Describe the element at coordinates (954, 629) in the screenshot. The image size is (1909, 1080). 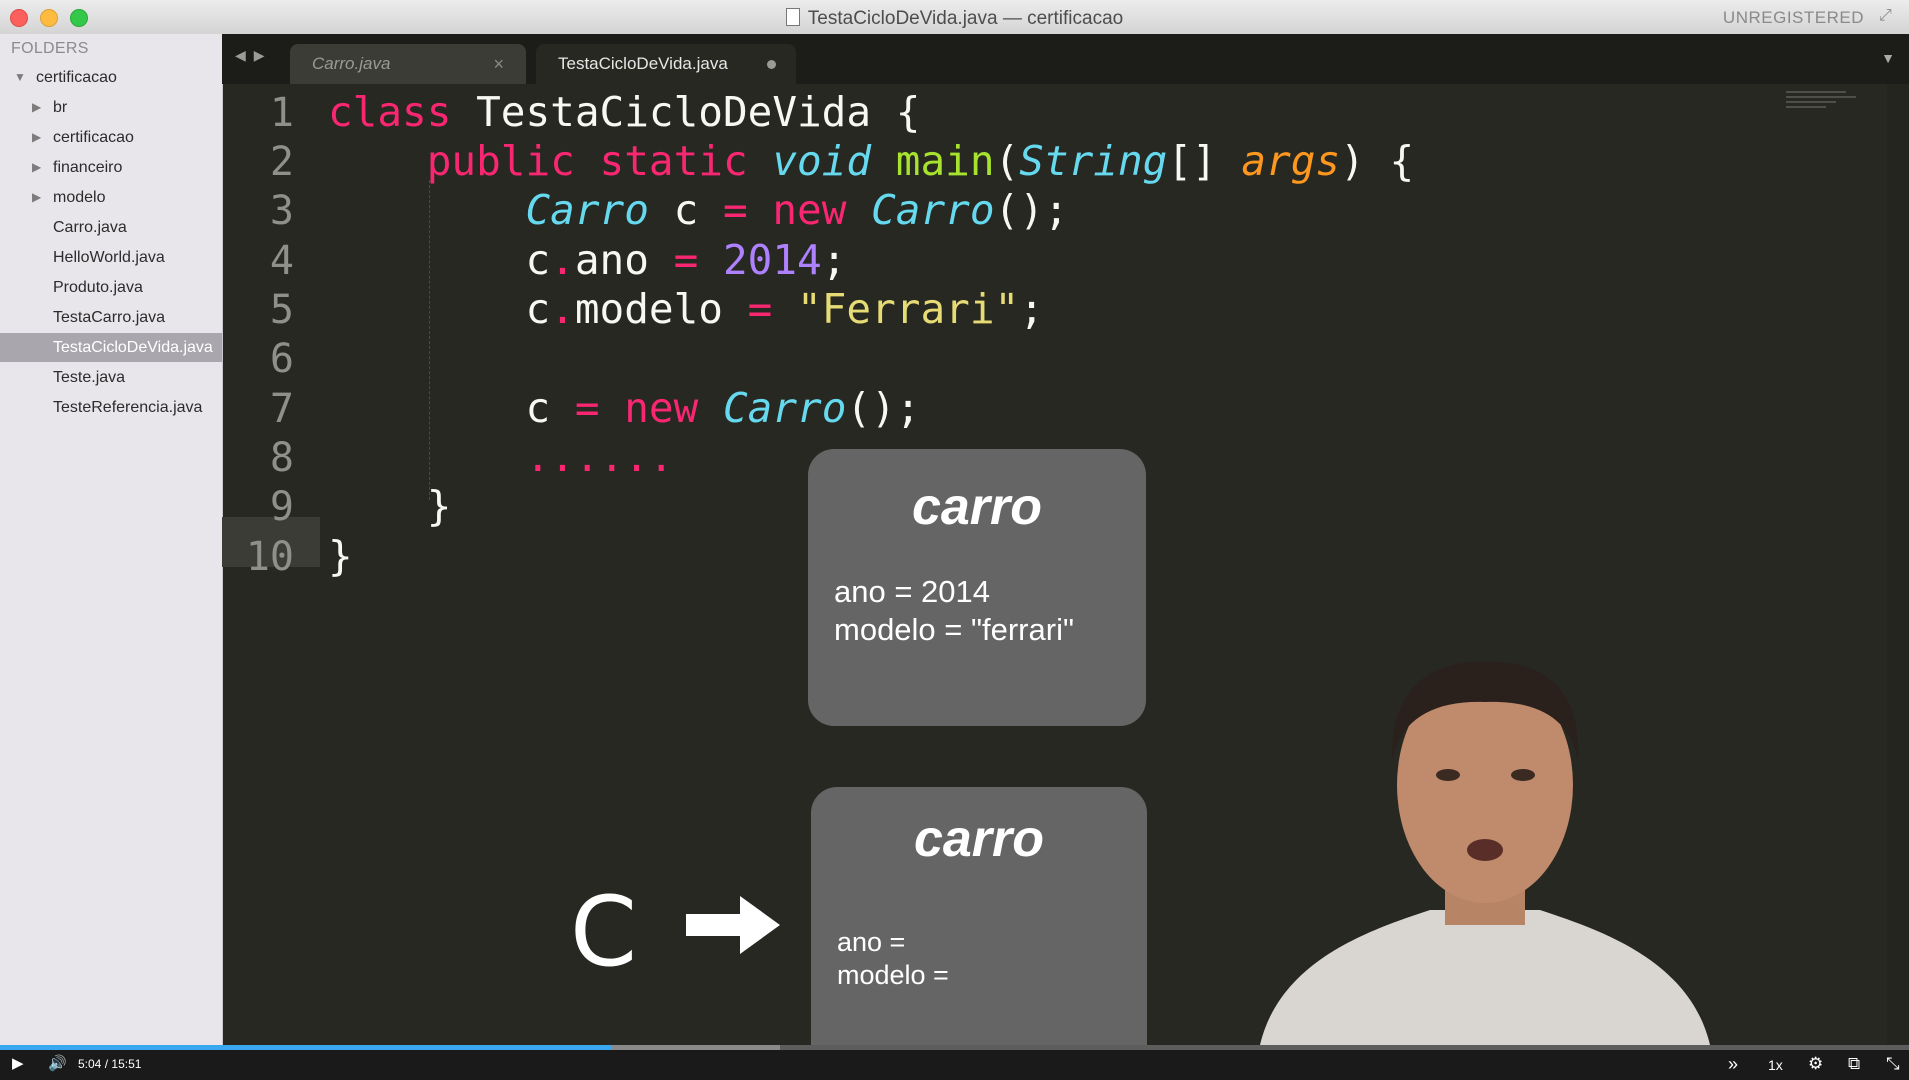
I see `object-field-modelo: modelo = "ferrari"` at that location.